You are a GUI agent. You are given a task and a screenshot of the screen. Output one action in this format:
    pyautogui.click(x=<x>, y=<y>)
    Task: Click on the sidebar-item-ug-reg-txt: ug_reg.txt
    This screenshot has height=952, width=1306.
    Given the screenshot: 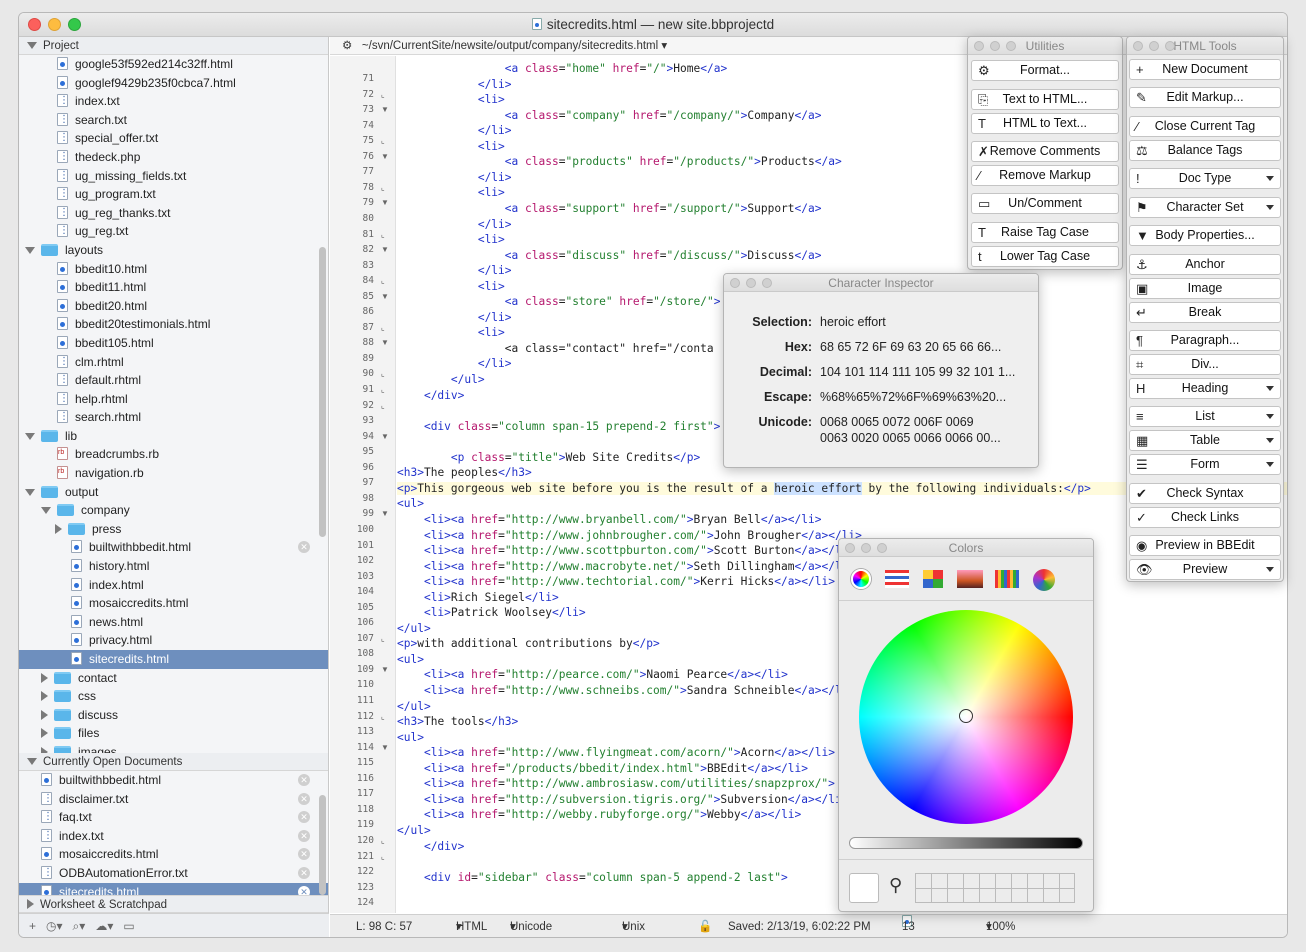 What is the action you would take?
    pyautogui.click(x=173, y=231)
    